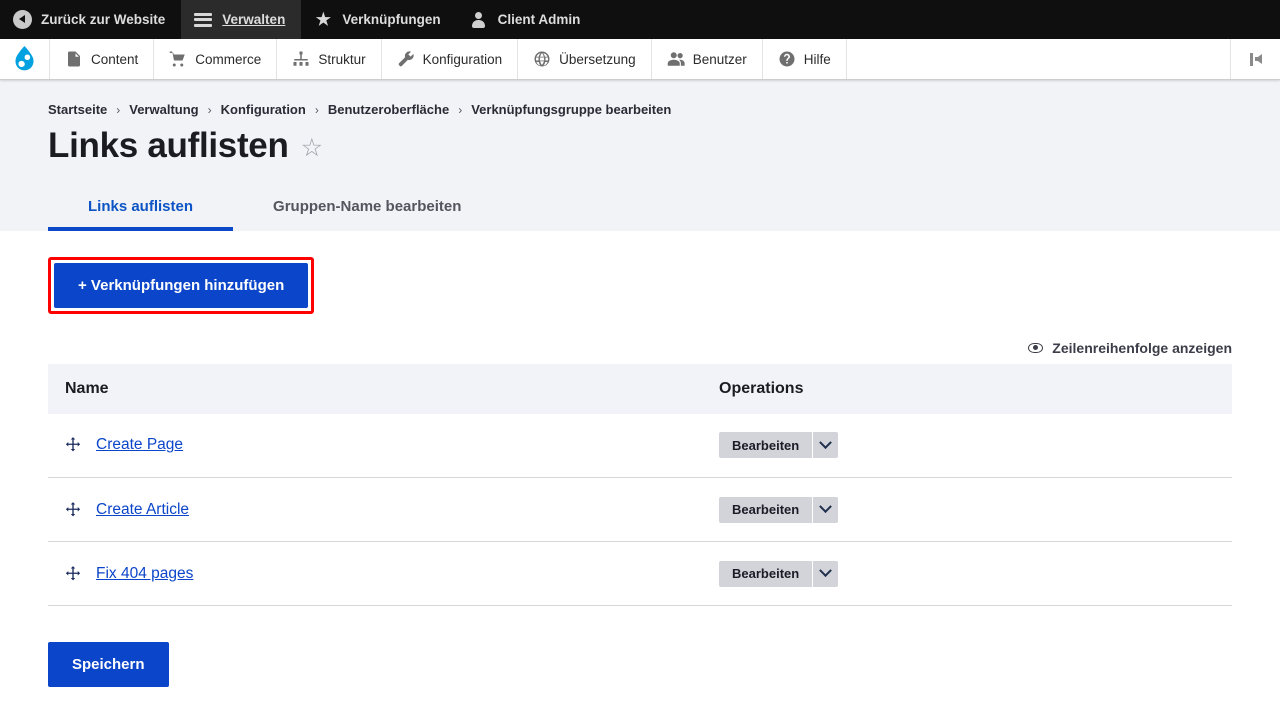 The height and width of the screenshot is (722, 1280). I want to click on page-title: Links auflisten, so click(168, 145).